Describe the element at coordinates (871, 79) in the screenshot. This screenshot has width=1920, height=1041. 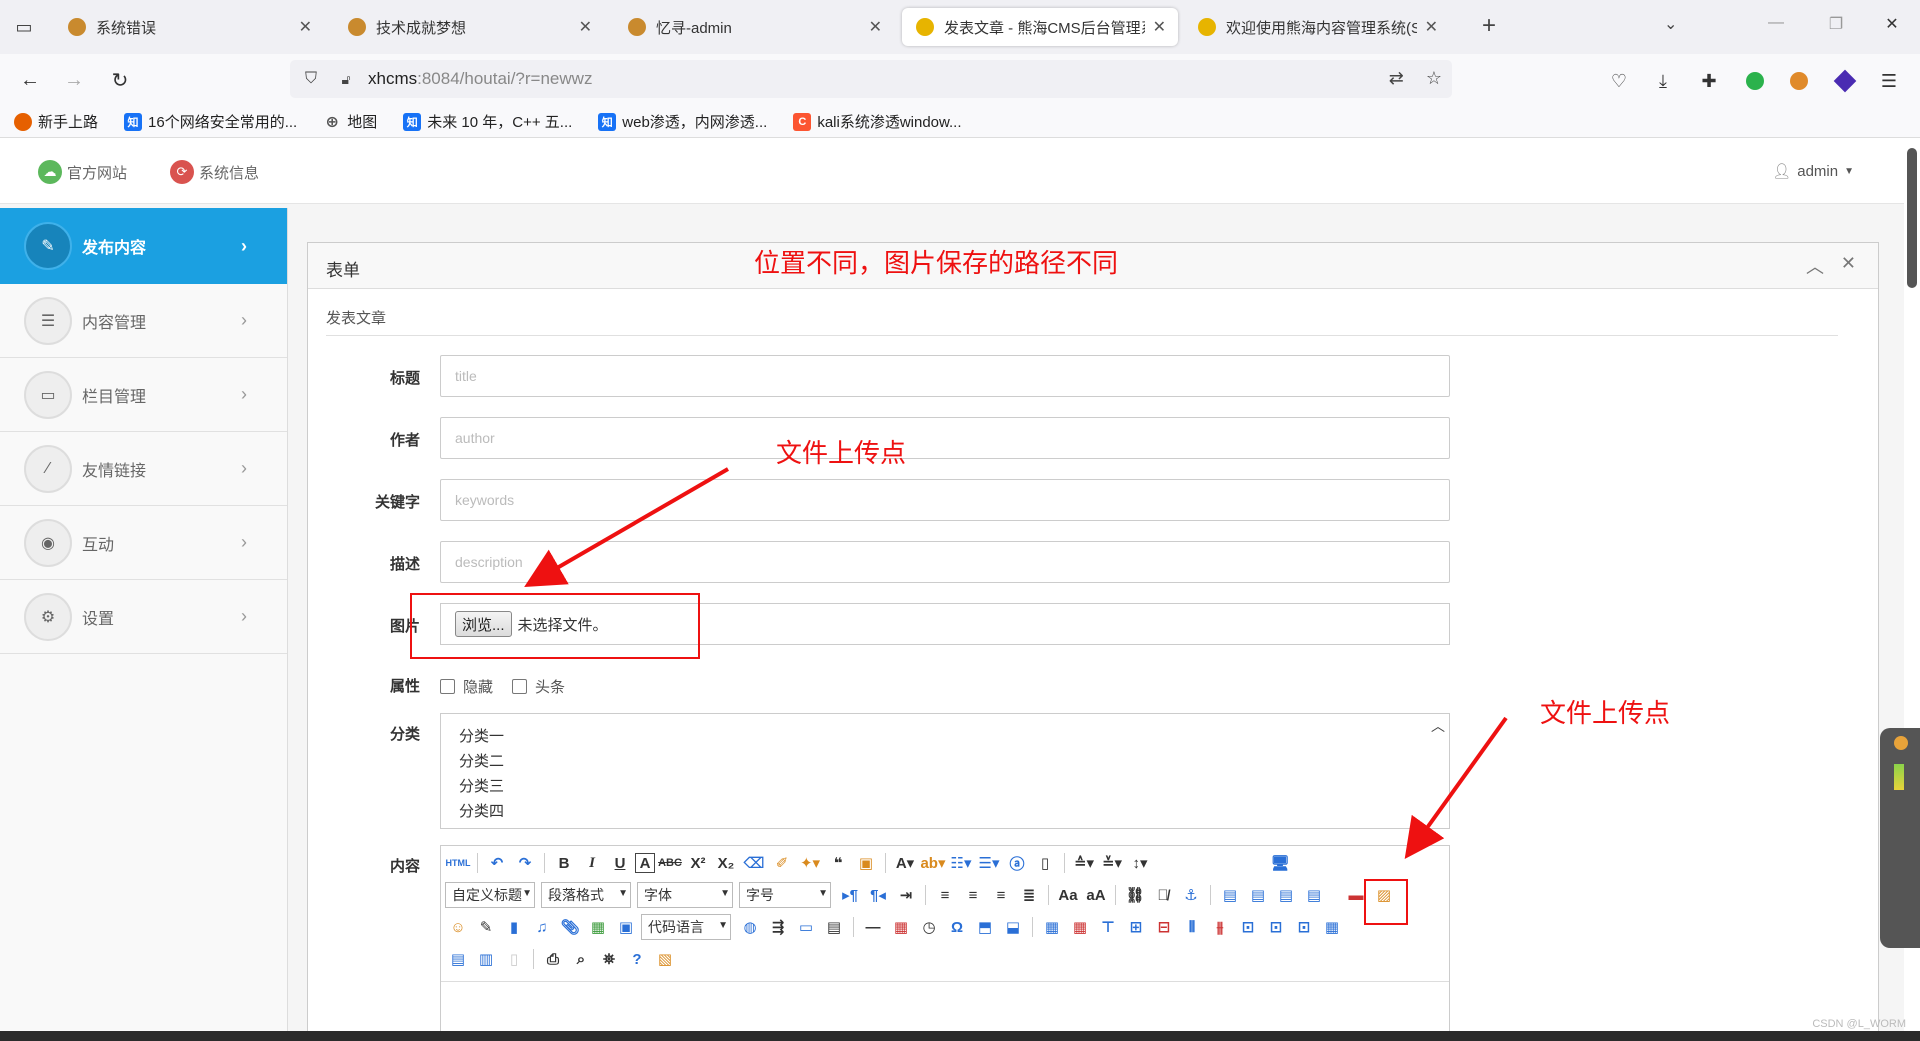
I see `url-bar: ⛉ 🔓︎ xhcms:8084/houtai/?r=newwz ⇄ ☆` at that location.